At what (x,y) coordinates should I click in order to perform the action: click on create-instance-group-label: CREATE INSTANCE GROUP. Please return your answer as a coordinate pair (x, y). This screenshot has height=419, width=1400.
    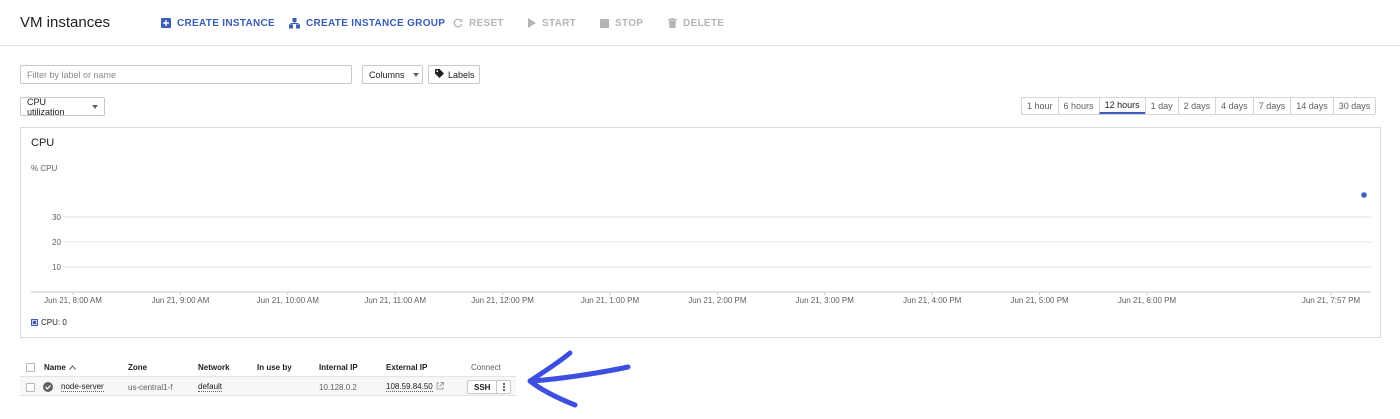
    Looking at the image, I should click on (376, 23).